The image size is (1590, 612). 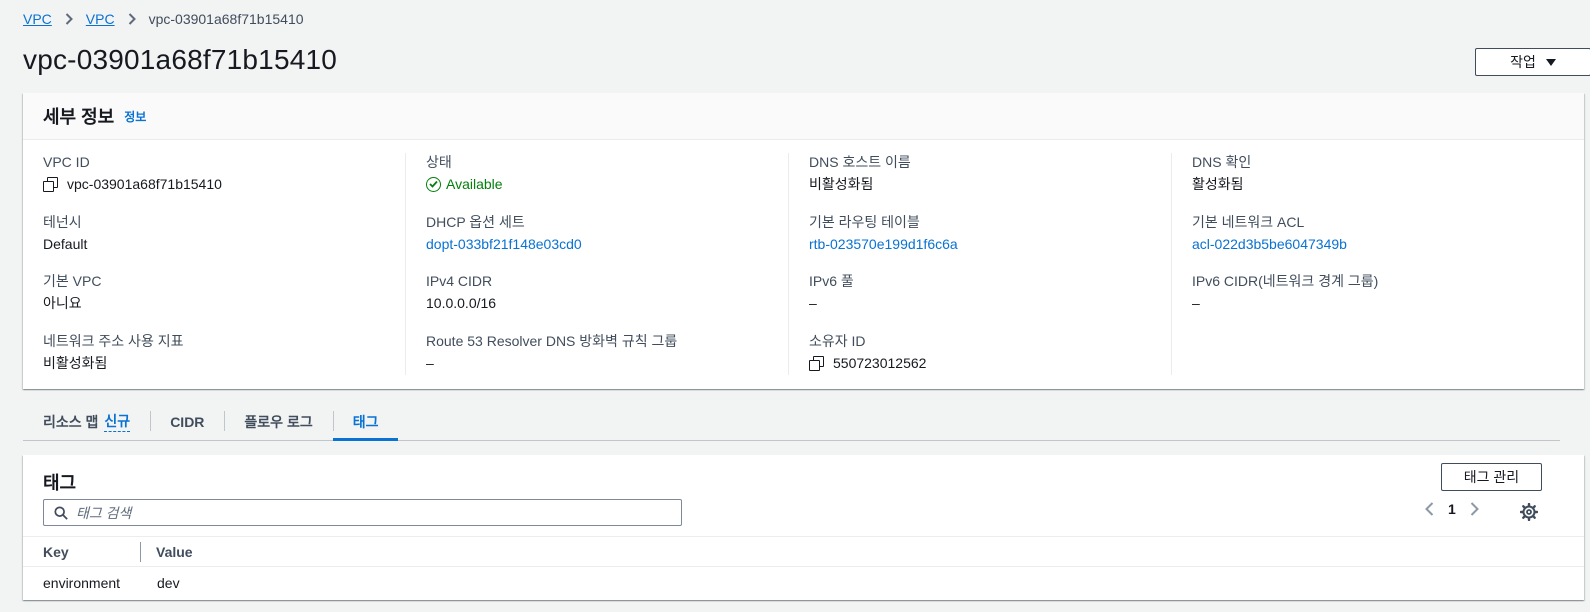 I want to click on kv-label: IPv4 CIDR, so click(x=459, y=281).